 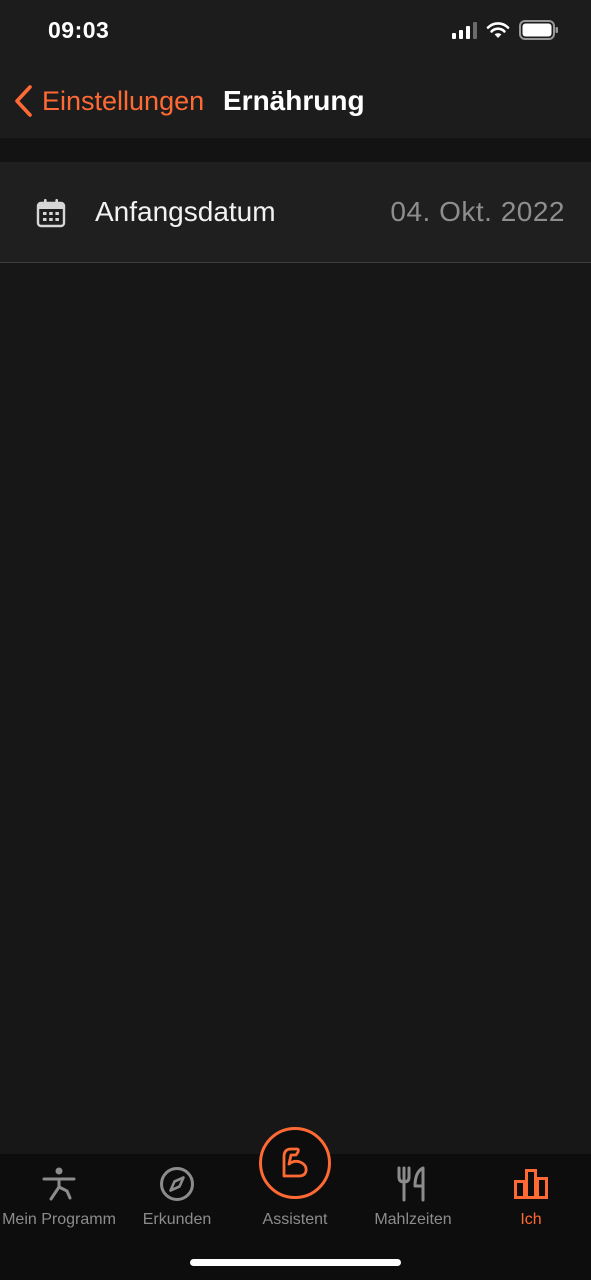 I want to click on compass-icon, so click(x=177, y=1184).